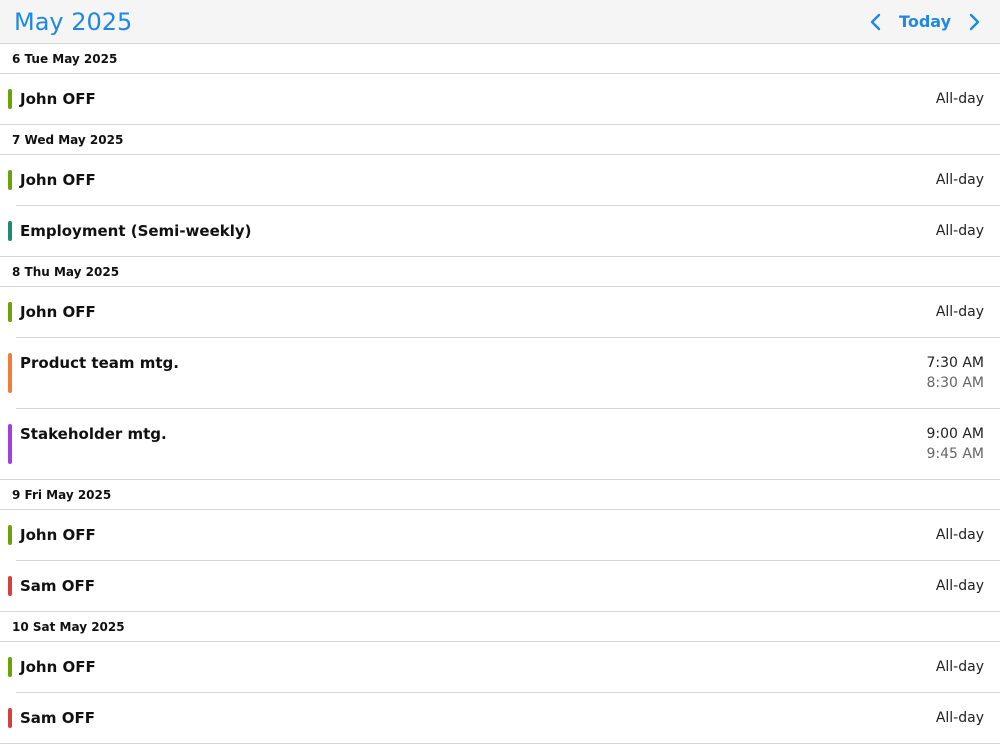  Describe the element at coordinates (500, 495) in the screenshot. I see `day-header: 9 Fri May 2025` at that location.